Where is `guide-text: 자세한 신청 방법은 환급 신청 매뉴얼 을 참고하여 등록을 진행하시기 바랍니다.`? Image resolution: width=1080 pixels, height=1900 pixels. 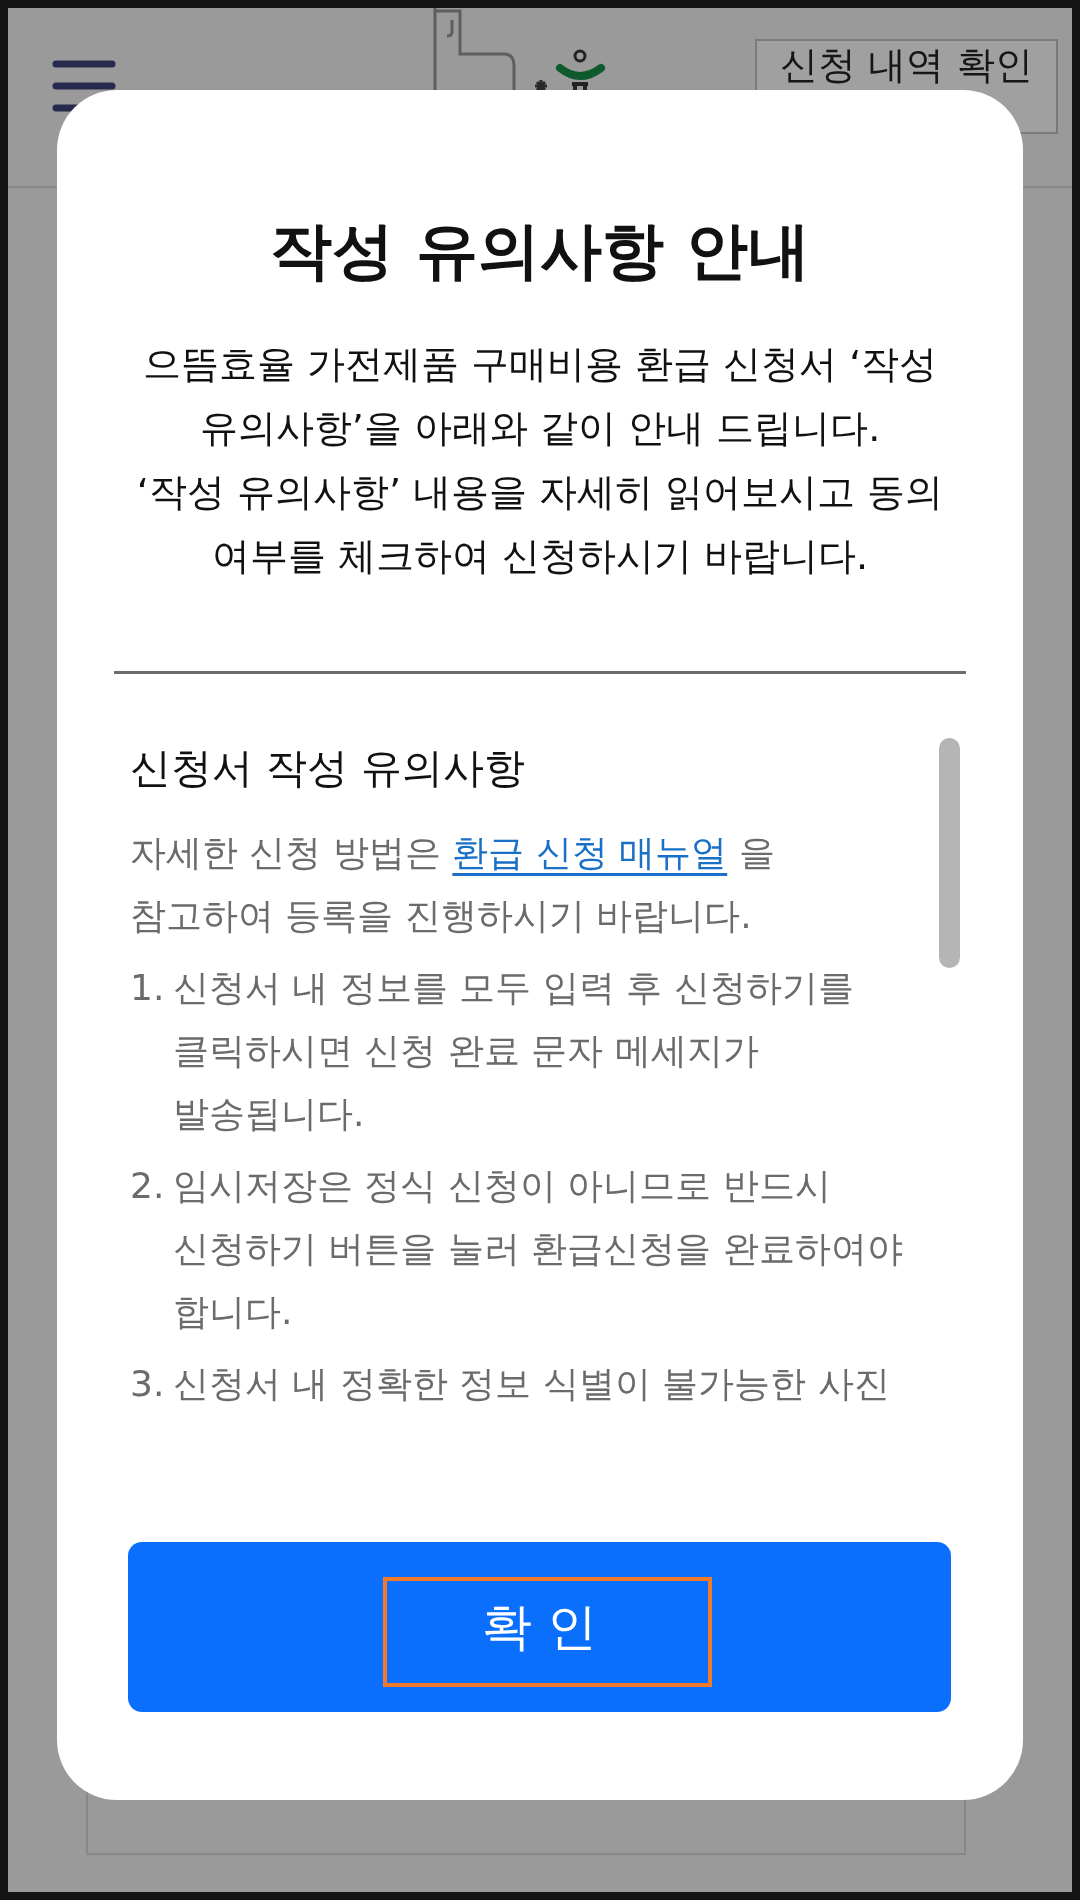 guide-text: 자세한 신청 방법은 환급 신청 매뉴얼 을 참고하여 등록을 진행하시기 바랍니다. is located at coordinates (453, 884).